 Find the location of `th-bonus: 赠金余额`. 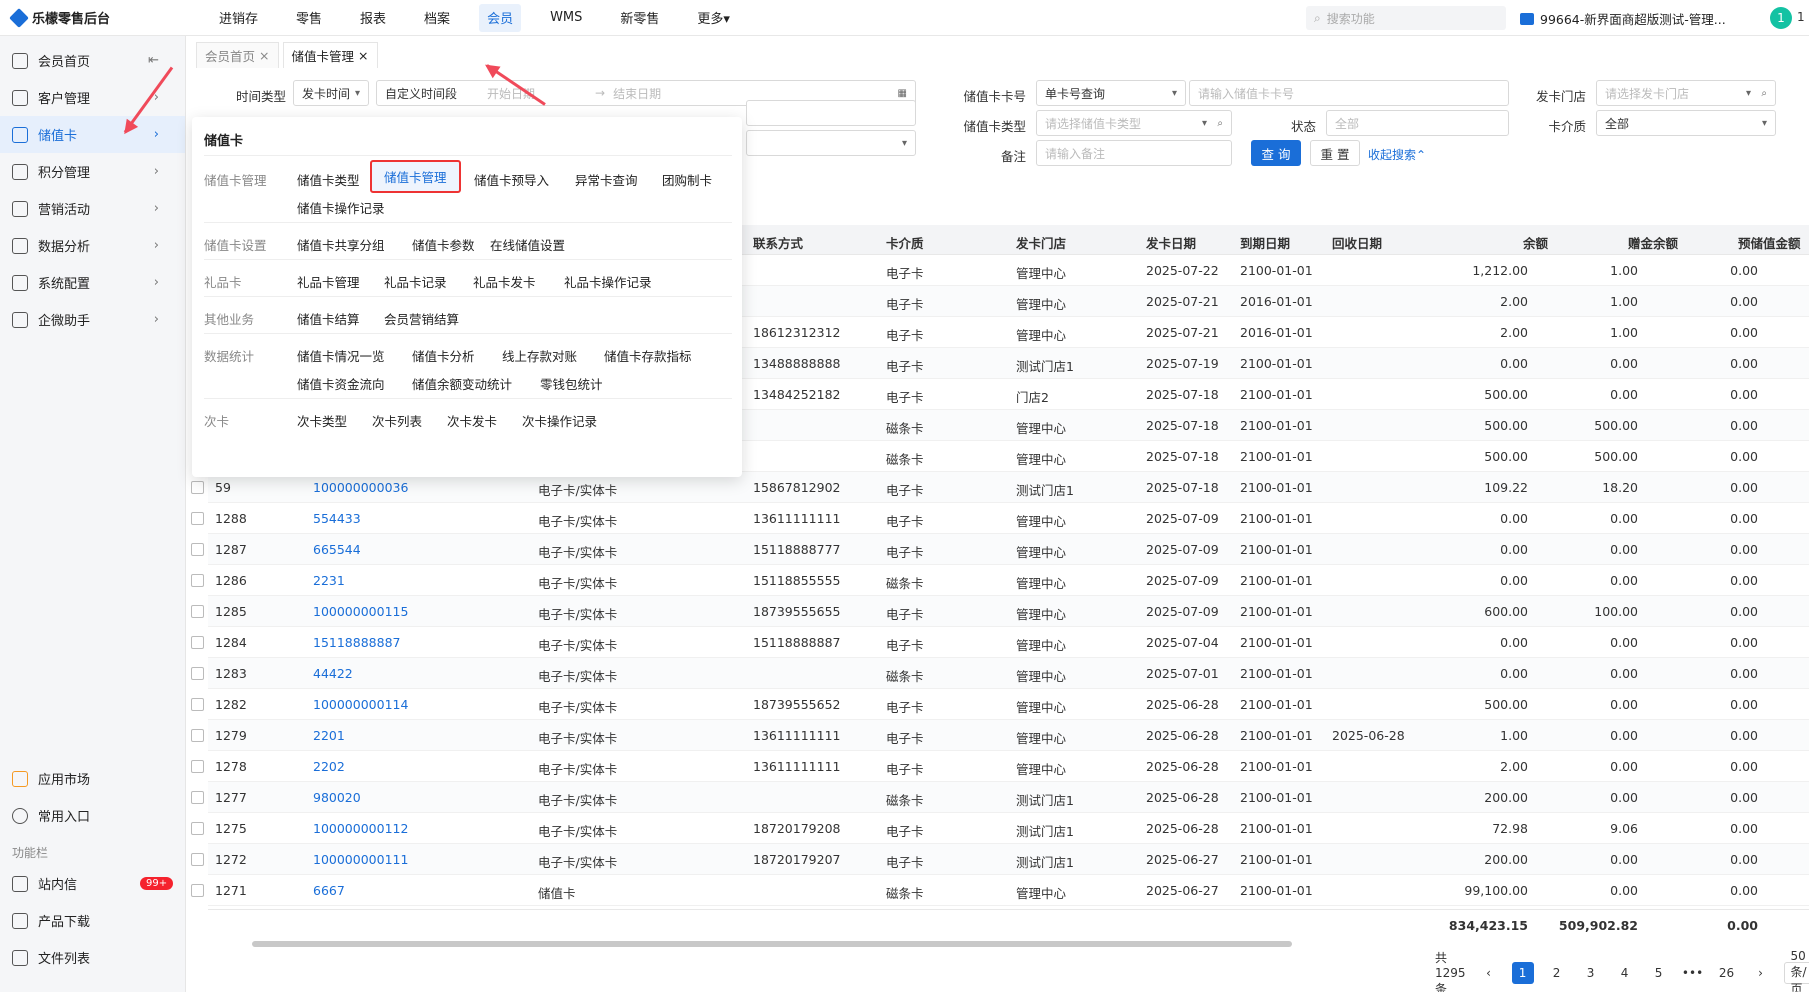

th-bonus: 赠金余额 is located at coordinates (1653, 242).